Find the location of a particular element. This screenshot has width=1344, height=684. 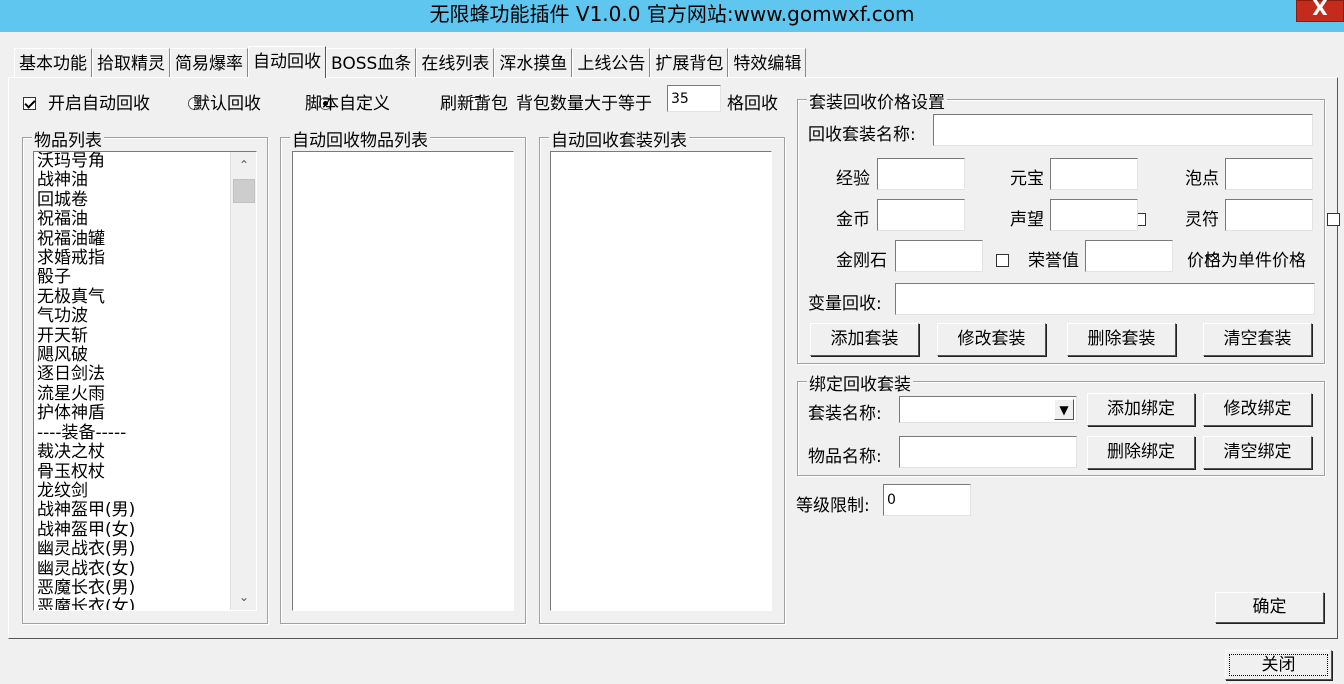

recycle-item-list-title: 自动回收物品列表 is located at coordinates (360, 138).